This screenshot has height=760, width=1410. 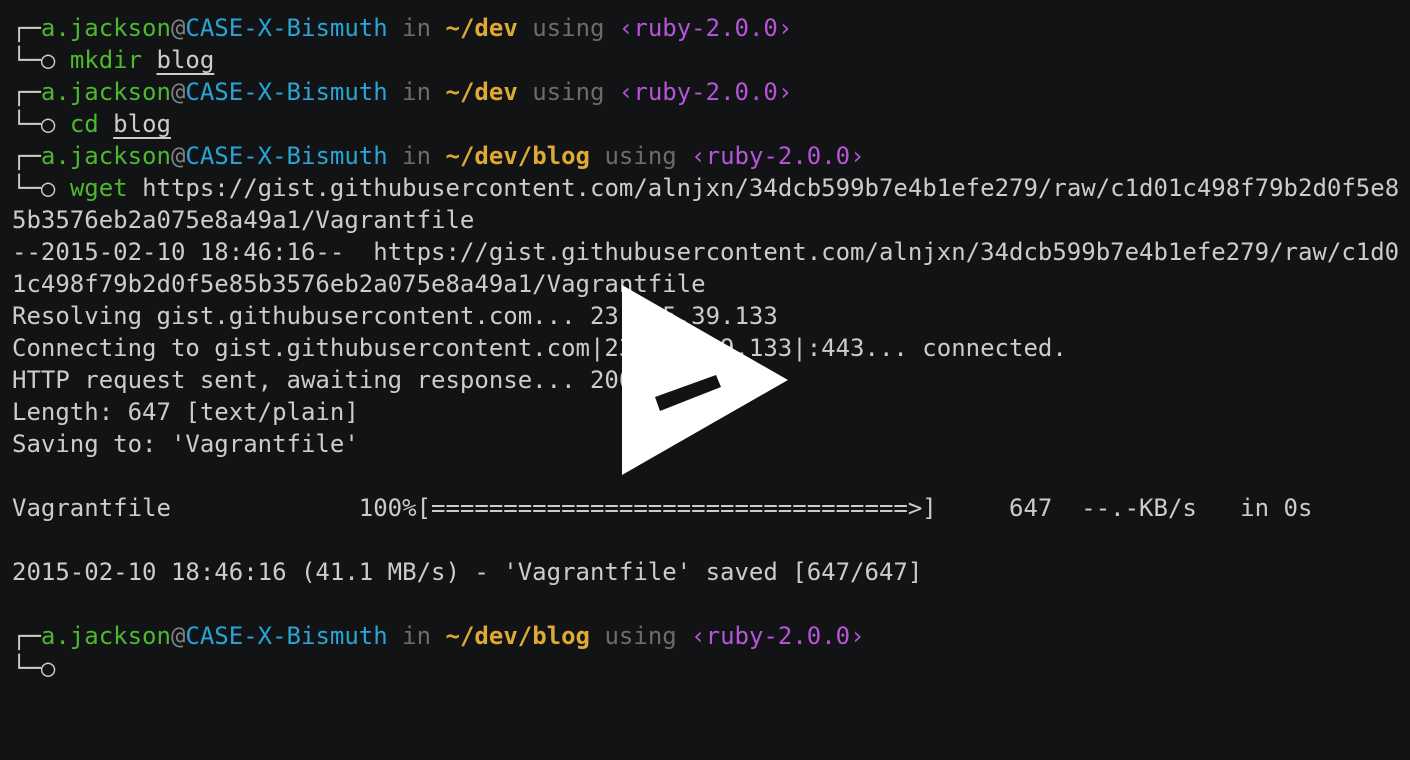 I want to click on play-icon, so click(x=705, y=380).